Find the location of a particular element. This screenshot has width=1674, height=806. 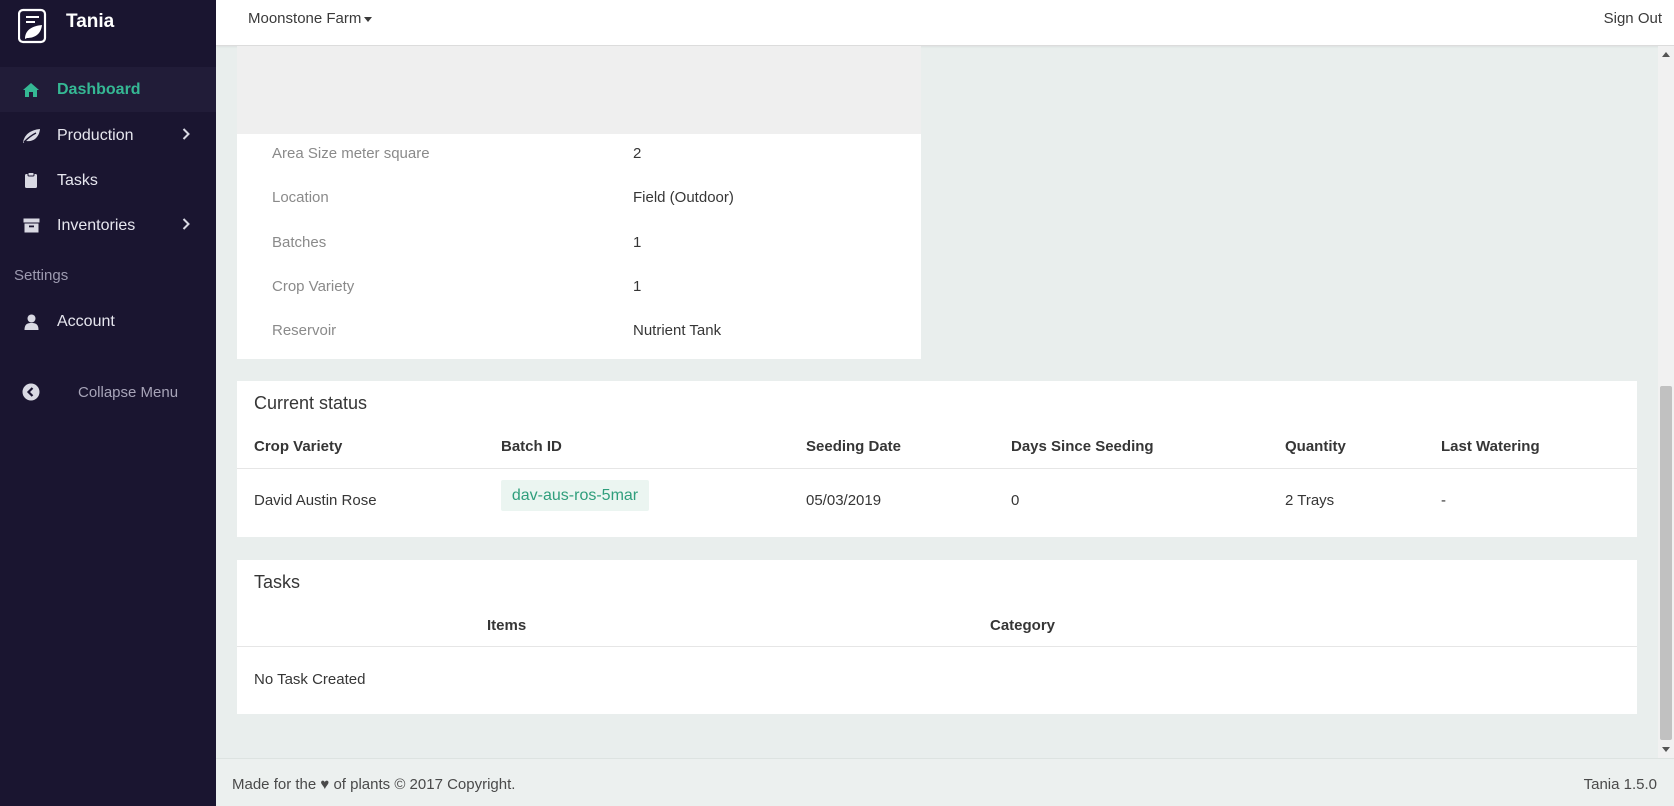

sidebar-item-label: Tasks is located at coordinates (77, 180).